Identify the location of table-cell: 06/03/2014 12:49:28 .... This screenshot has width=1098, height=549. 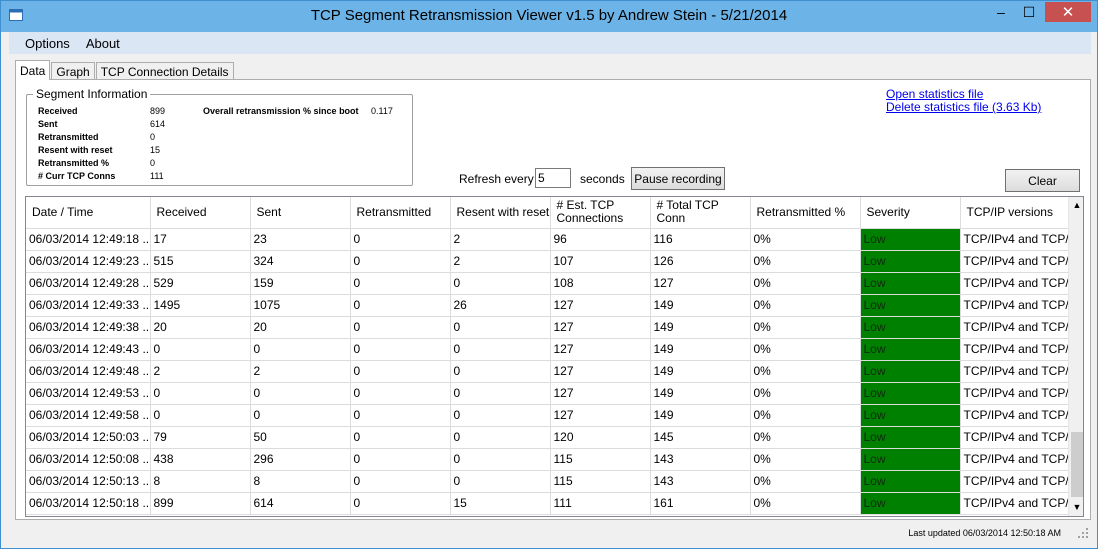
(88, 283).